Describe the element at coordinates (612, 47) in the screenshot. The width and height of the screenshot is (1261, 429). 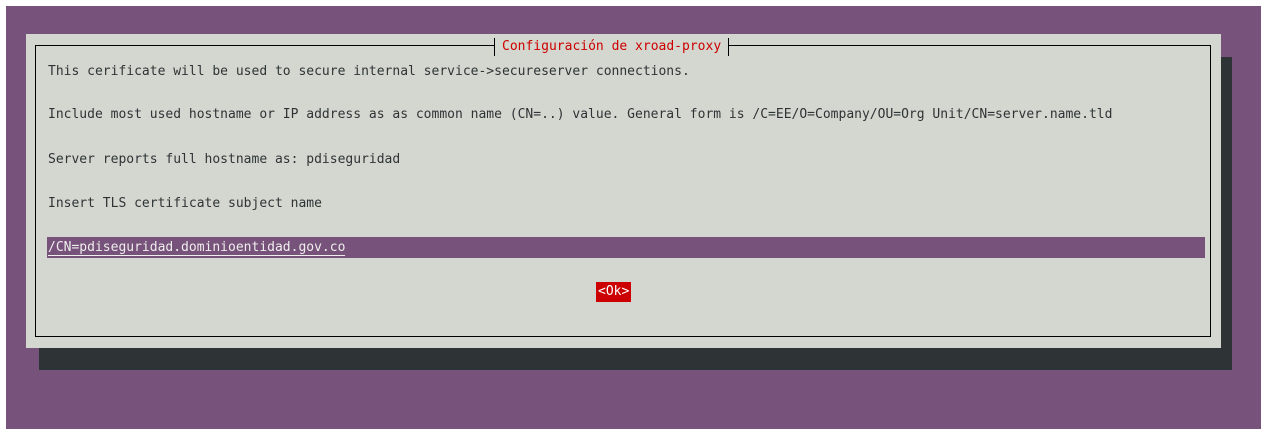
I see `dialog-title: Configuración de xroad-proxy` at that location.